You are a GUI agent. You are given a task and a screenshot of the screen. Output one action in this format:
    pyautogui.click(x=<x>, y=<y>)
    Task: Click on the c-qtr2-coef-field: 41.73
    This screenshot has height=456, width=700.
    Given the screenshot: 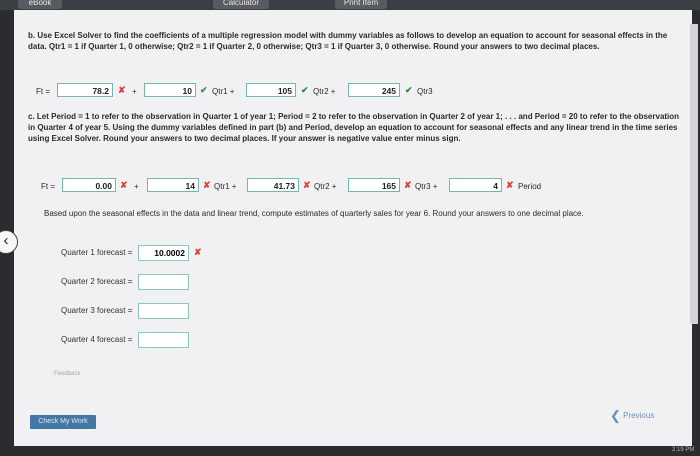 What is the action you would take?
    pyautogui.click(x=273, y=185)
    